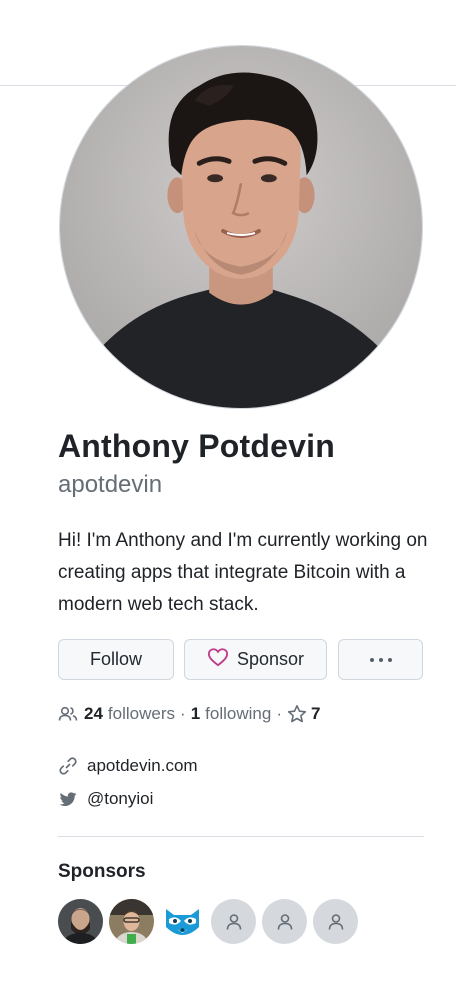  Describe the element at coordinates (141, 714) in the screenshot. I see `followers-link: followers` at that location.